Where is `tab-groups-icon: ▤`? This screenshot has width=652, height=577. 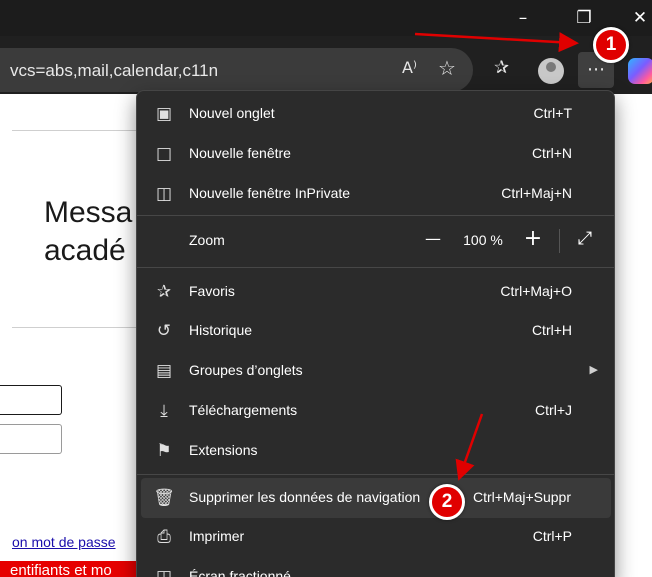
tab-groups-icon: ▤ is located at coordinates (164, 371).